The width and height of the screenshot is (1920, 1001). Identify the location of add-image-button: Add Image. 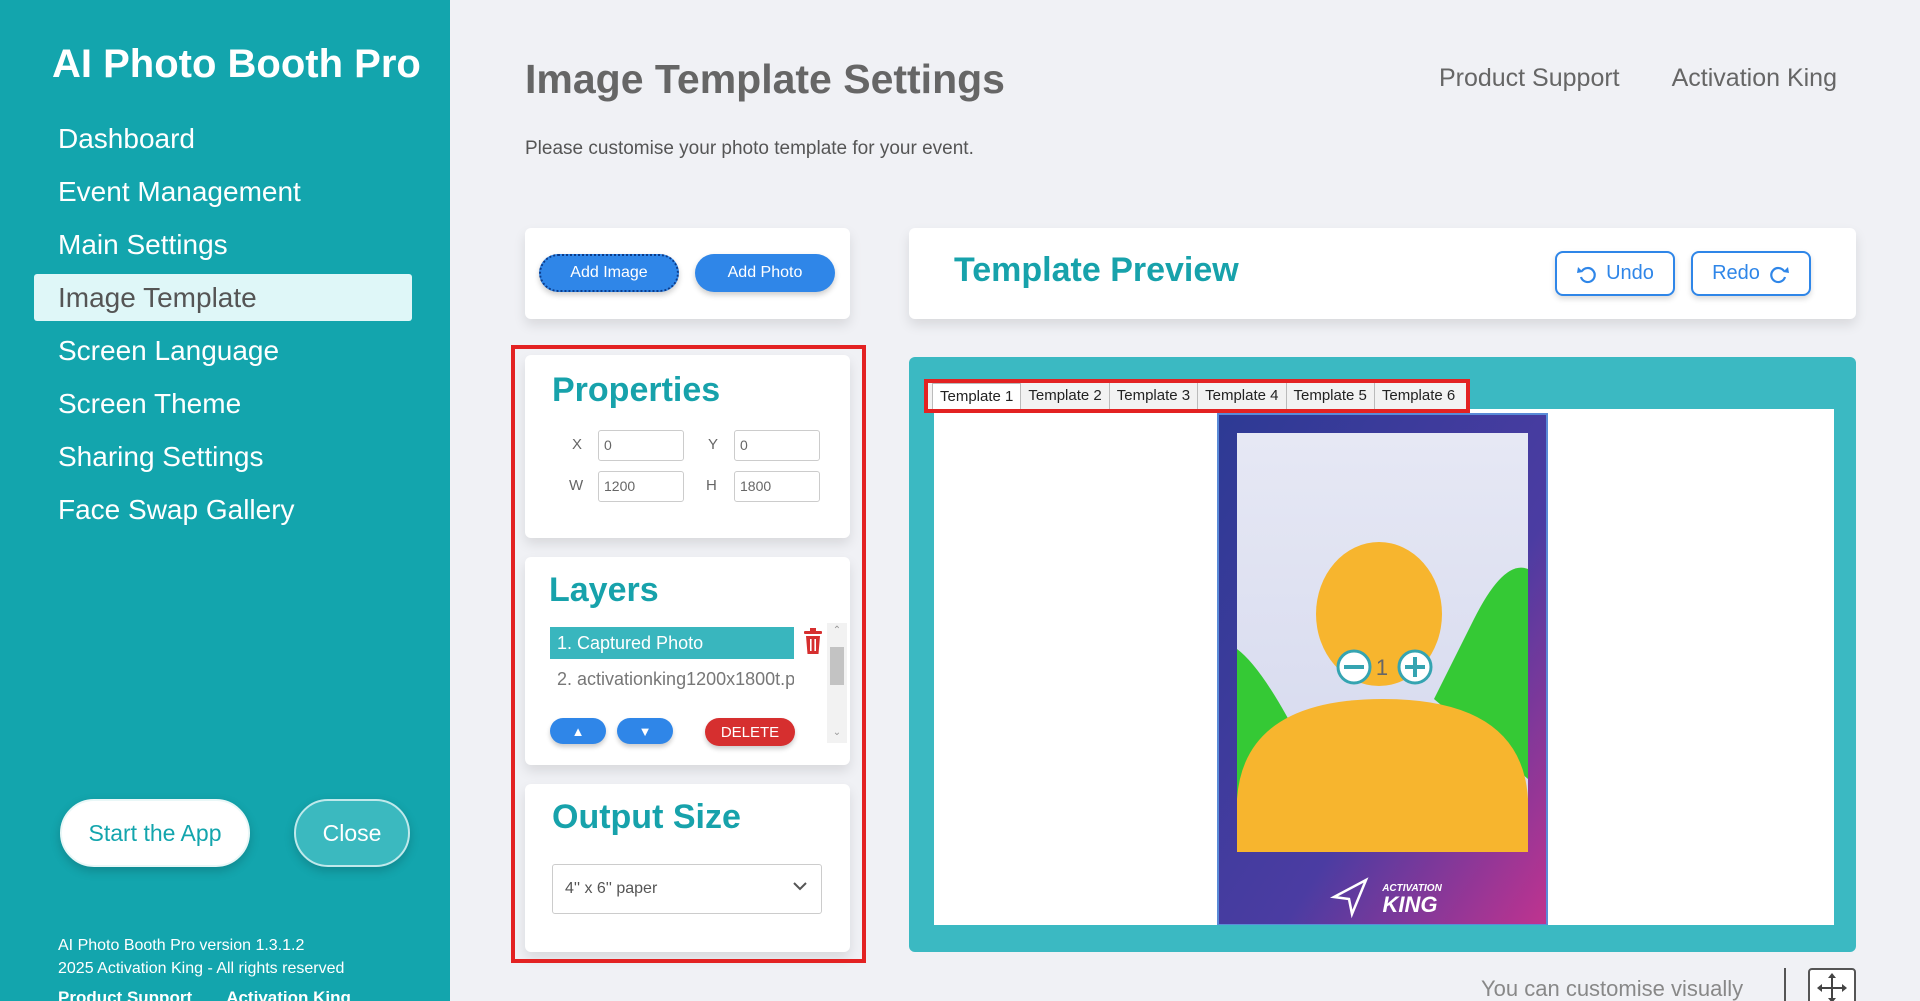
(609, 273).